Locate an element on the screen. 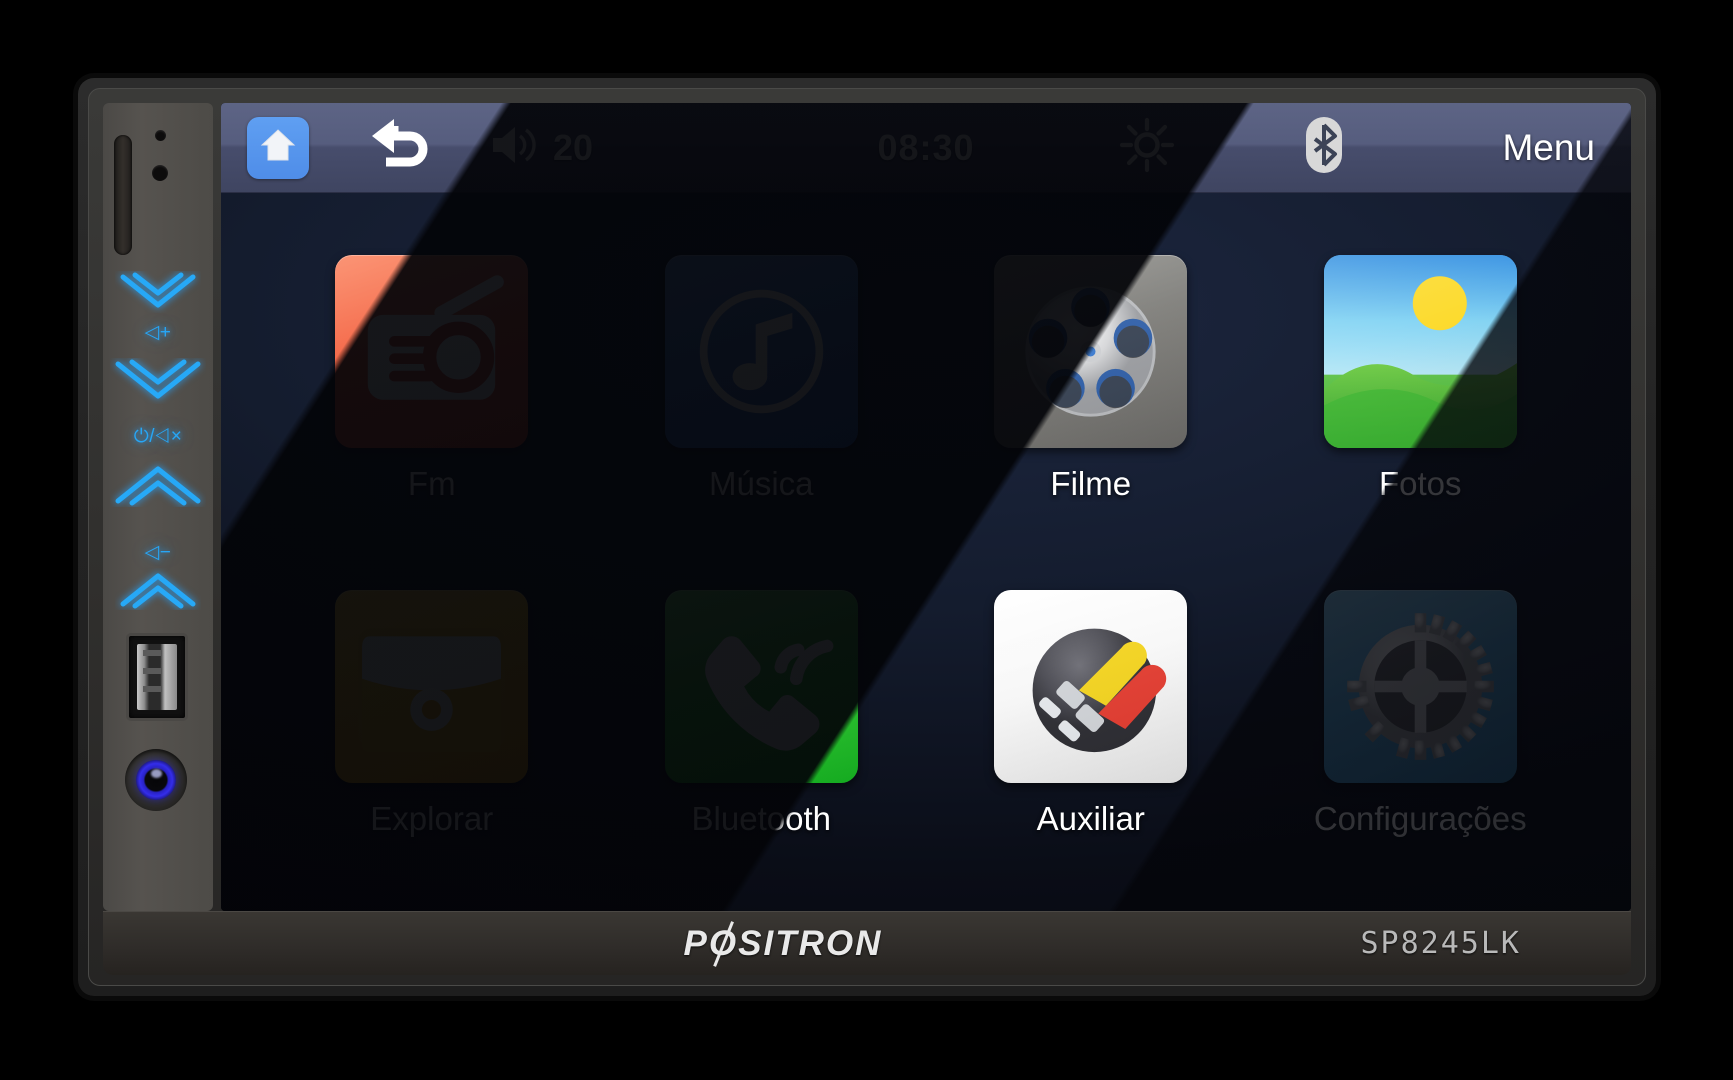 This screenshot has height=1080, width=1733. app-item-fotos: Fotos is located at coordinates (1421, 378).